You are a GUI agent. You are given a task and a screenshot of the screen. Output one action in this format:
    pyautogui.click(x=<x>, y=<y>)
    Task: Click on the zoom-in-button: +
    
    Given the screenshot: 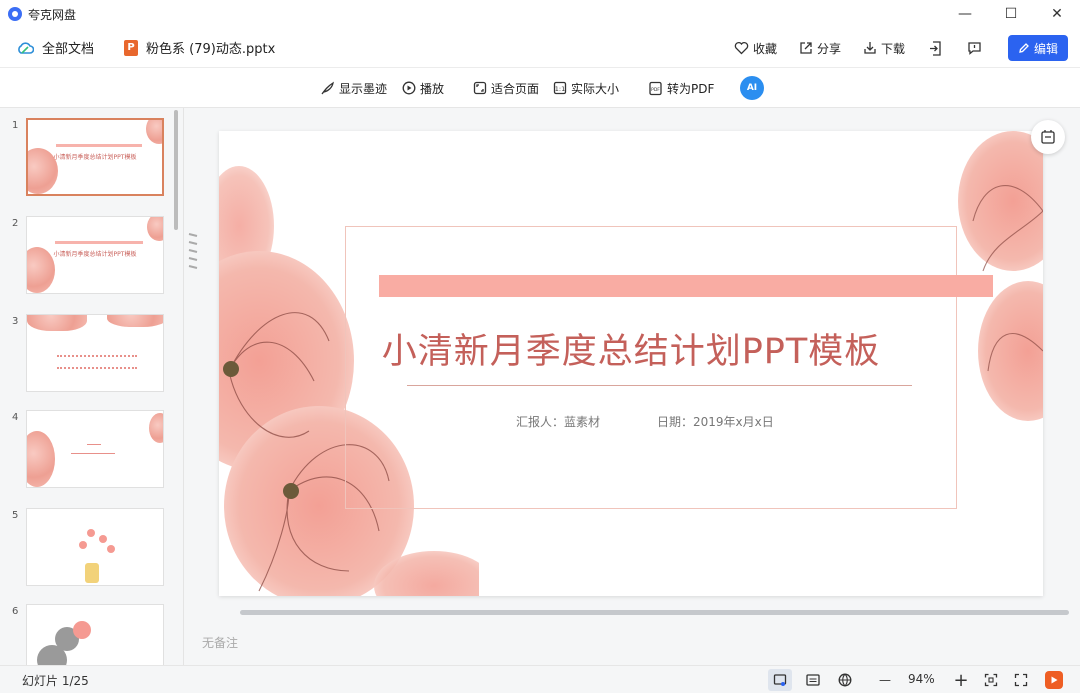 What is the action you would take?
    pyautogui.click(x=961, y=679)
    